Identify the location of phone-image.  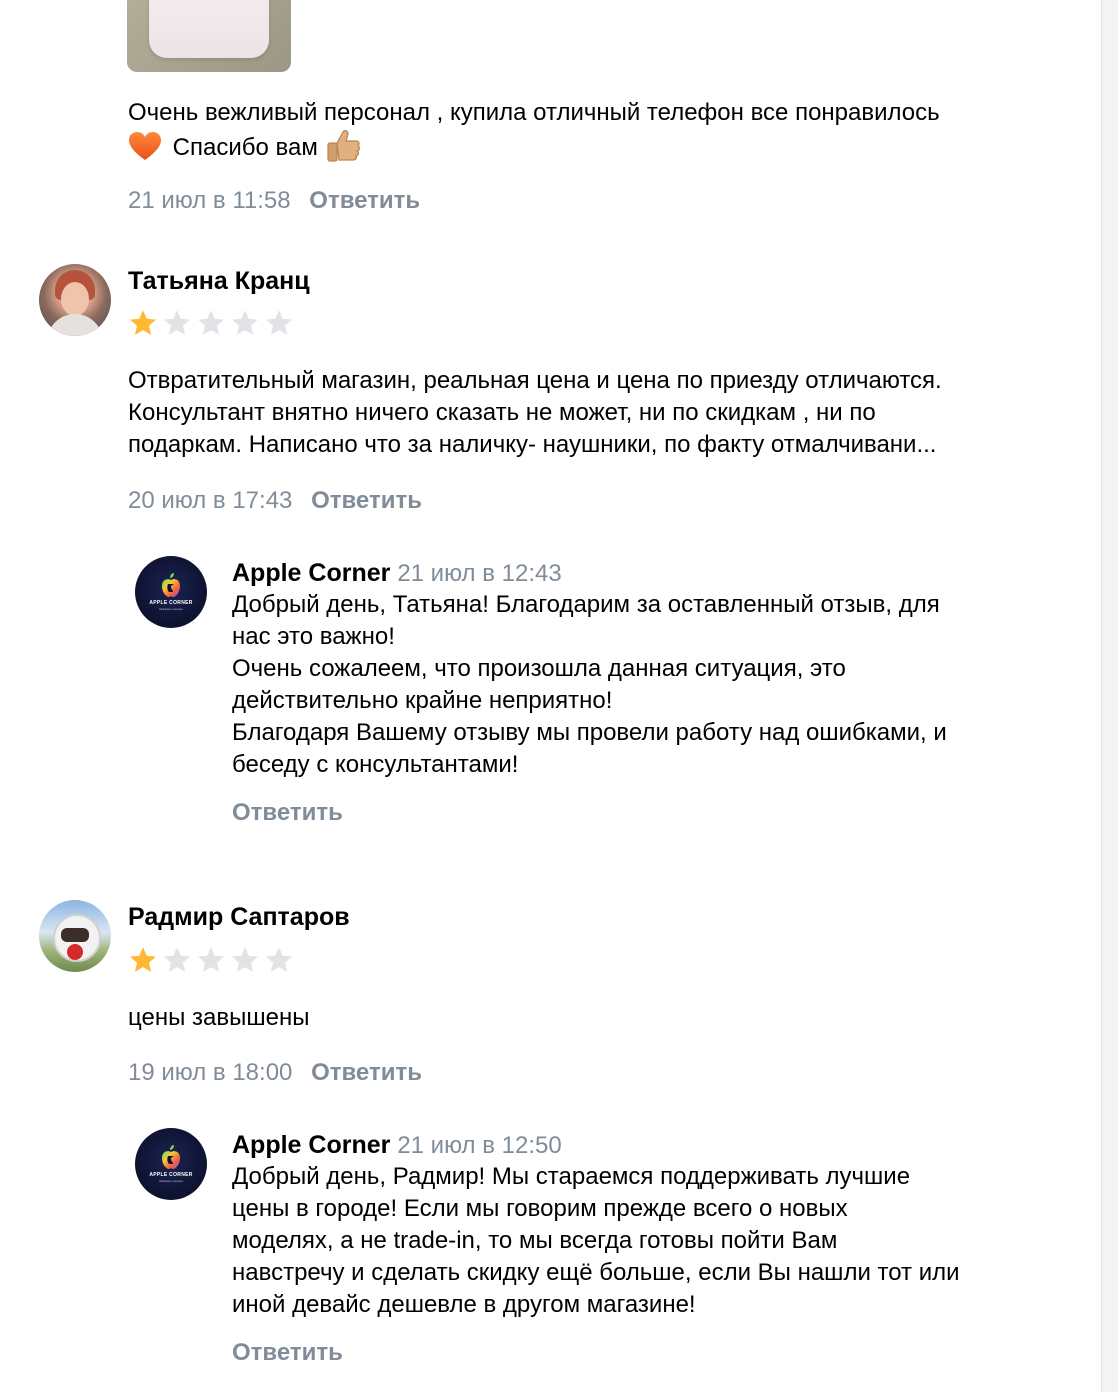
(209, 29).